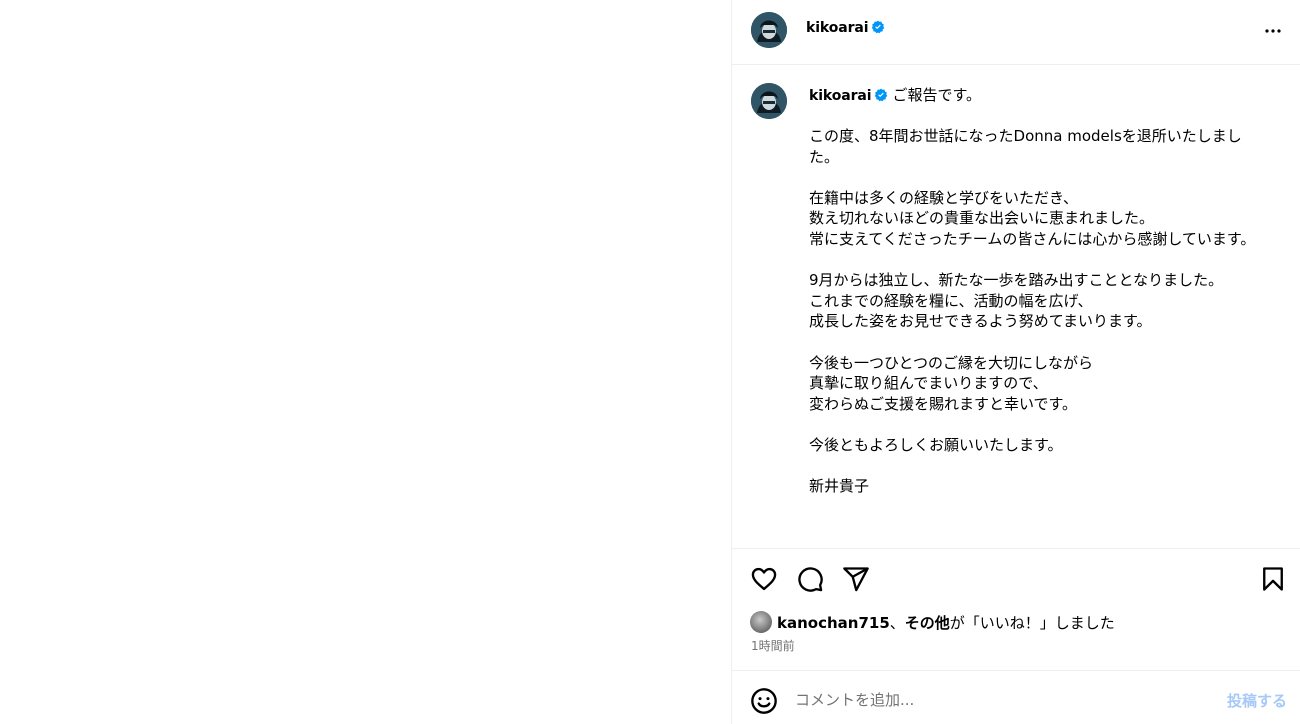  What do you see at coordinates (1025, 146) in the screenshot?
I see `caption-paragraph: この度、8年間お世話になったDonna modelsを退所いたしました。` at bounding box center [1025, 146].